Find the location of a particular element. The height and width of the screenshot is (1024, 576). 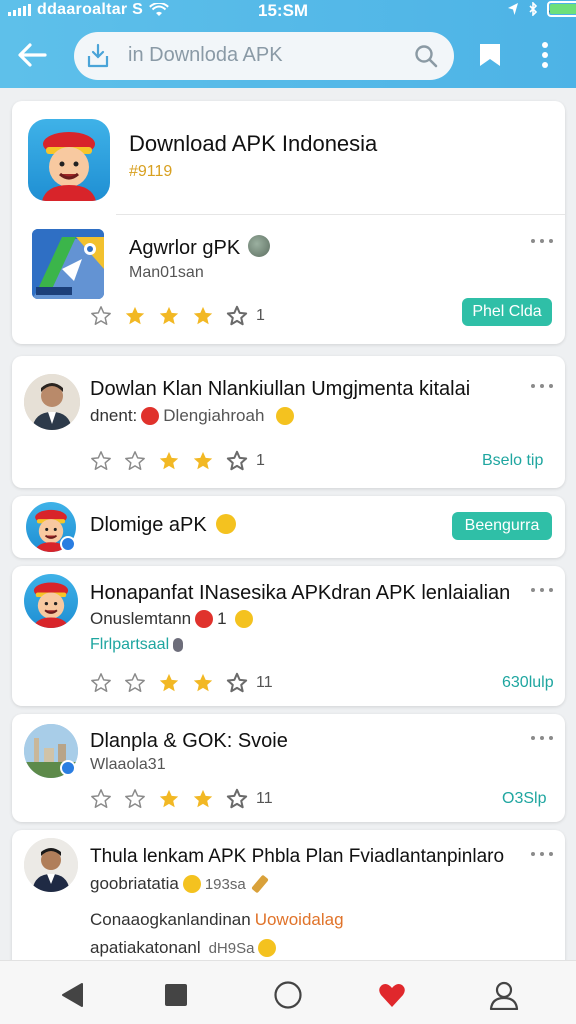

globe-icon is located at coordinates (258, 246).